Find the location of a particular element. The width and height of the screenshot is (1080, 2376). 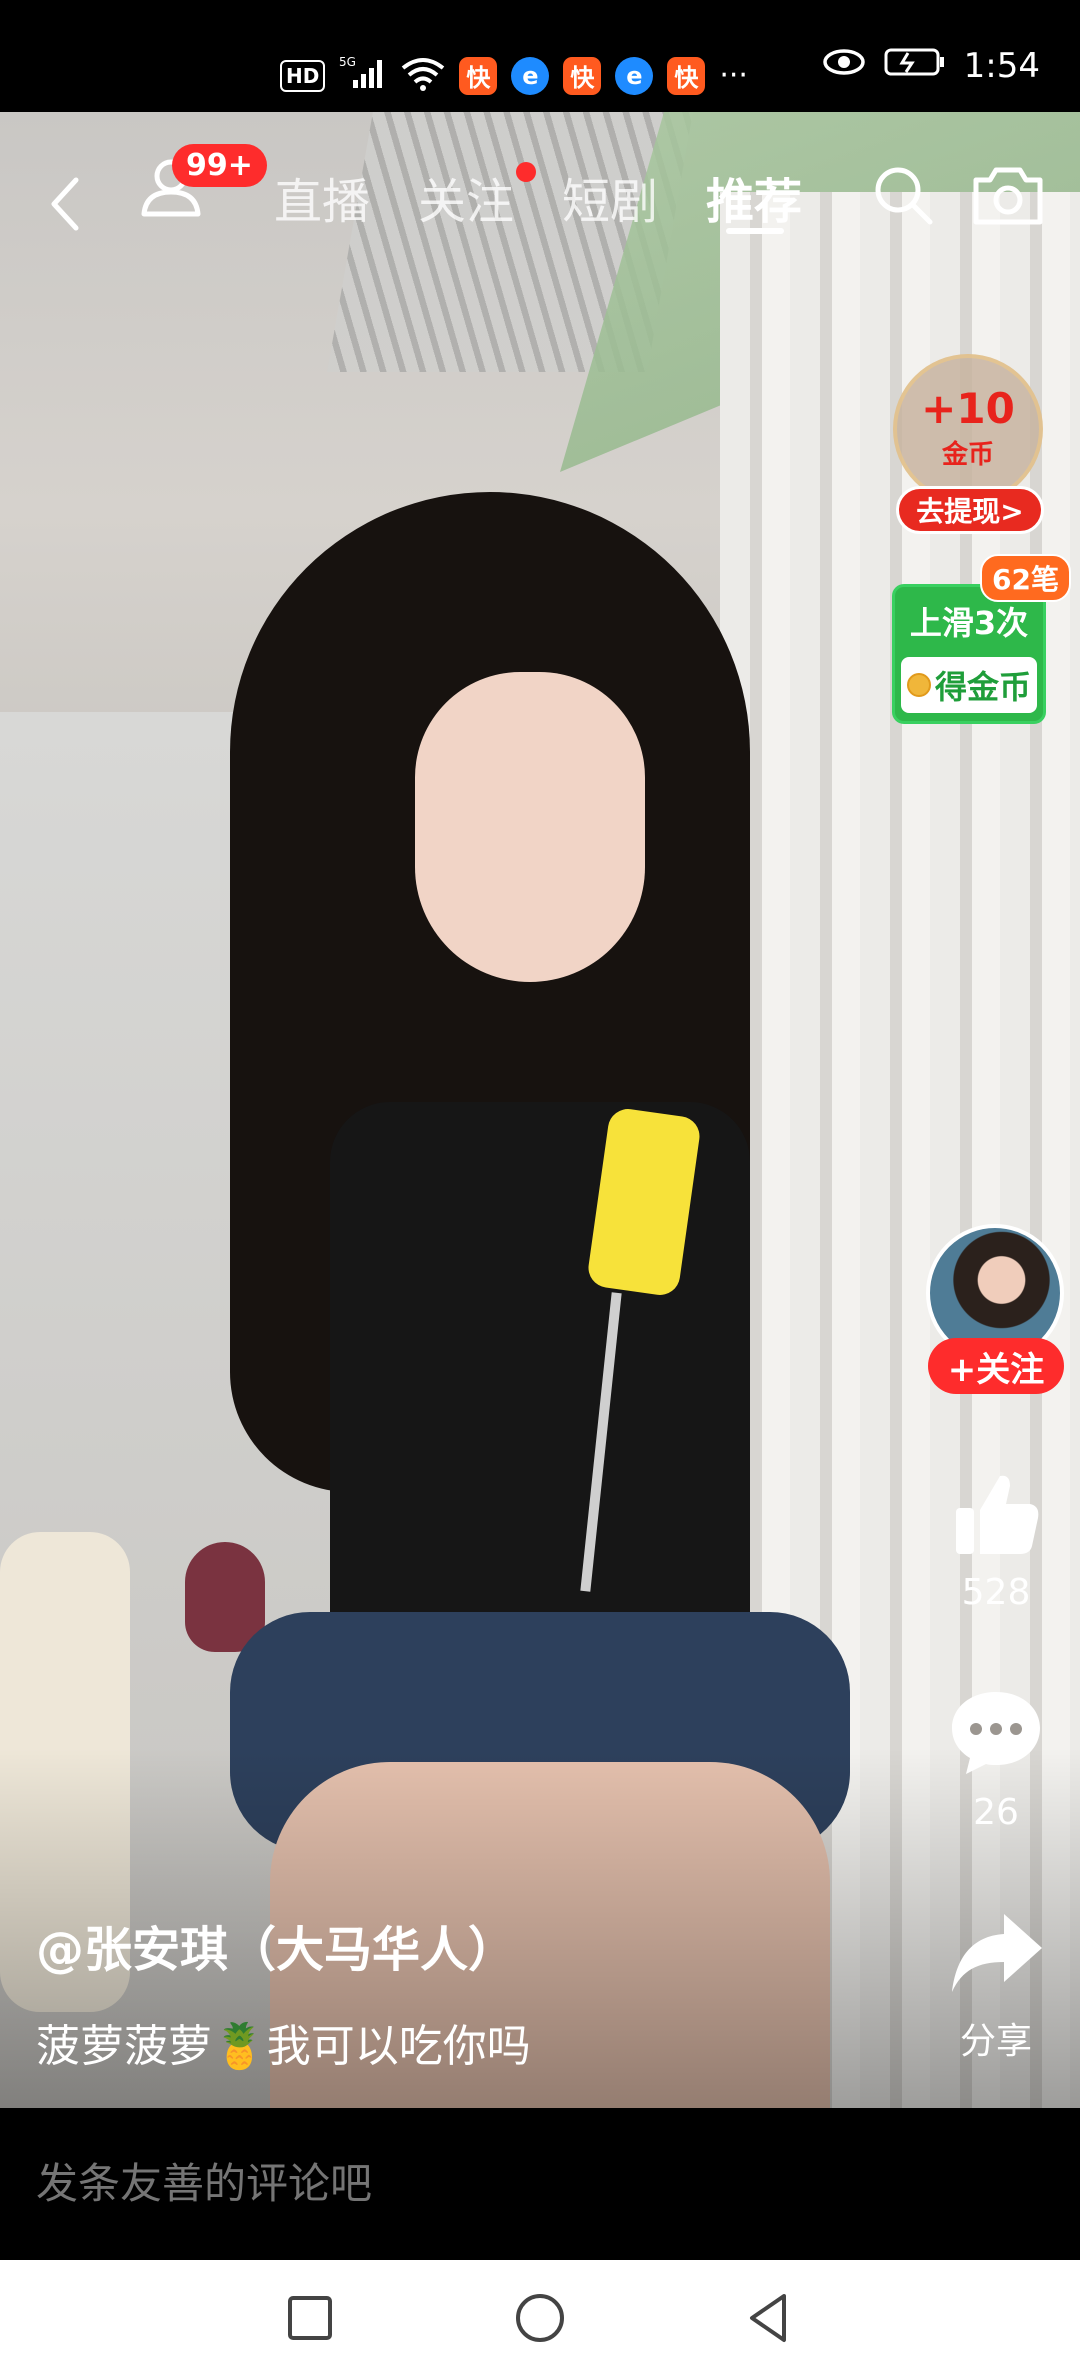

status-bar: HD 5G 快 e 快 e 快 ··· 1:54 is located at coordinates (540, 56).